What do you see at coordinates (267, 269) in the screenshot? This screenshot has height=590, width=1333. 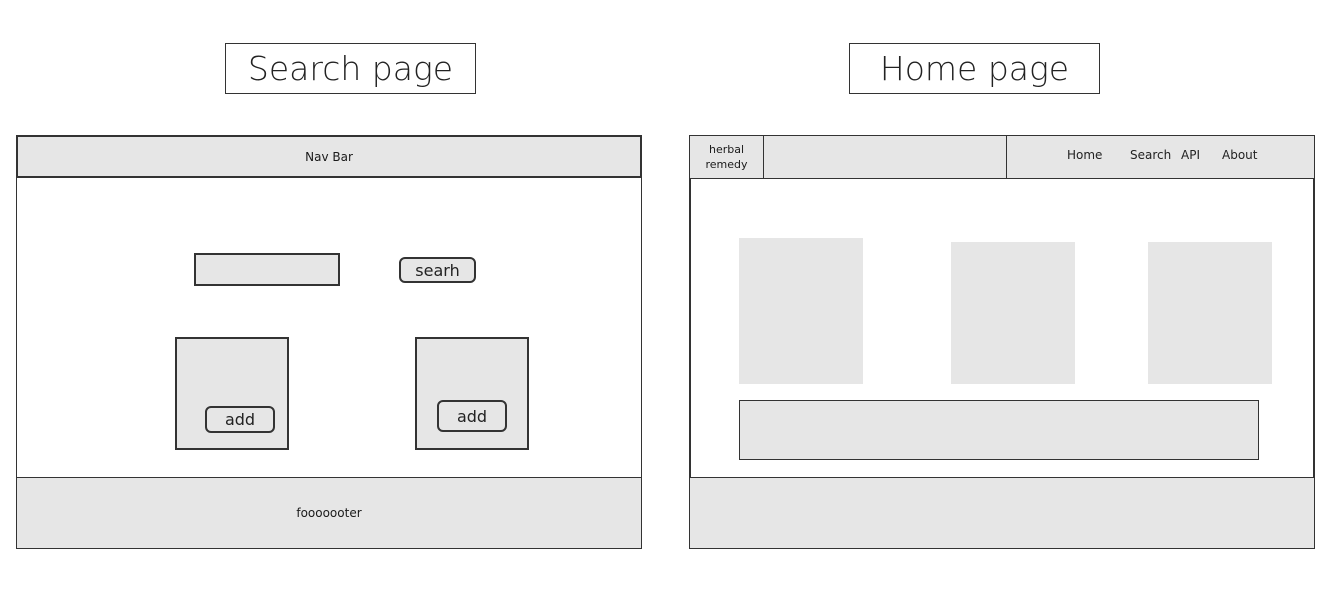 I see `search-input` at bounding box center [267, 269].